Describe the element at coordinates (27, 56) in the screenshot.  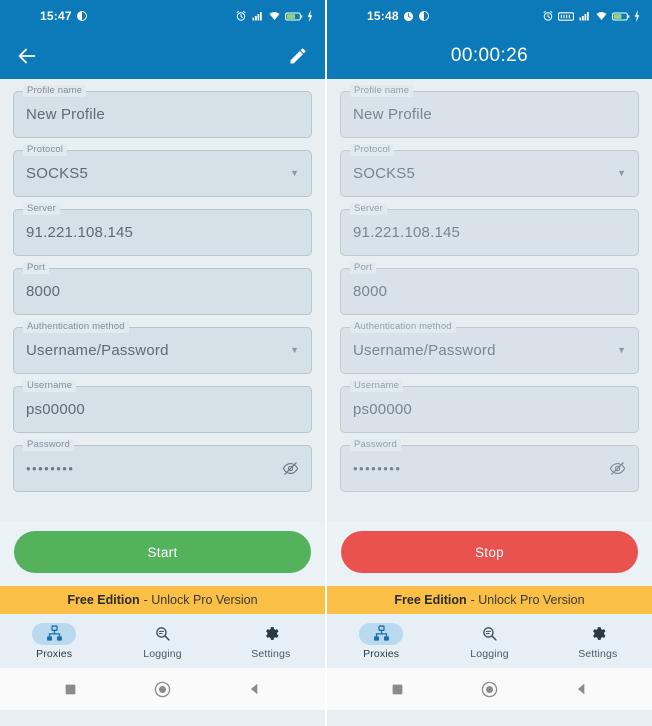
I see `back-arrow-icon` at that location.